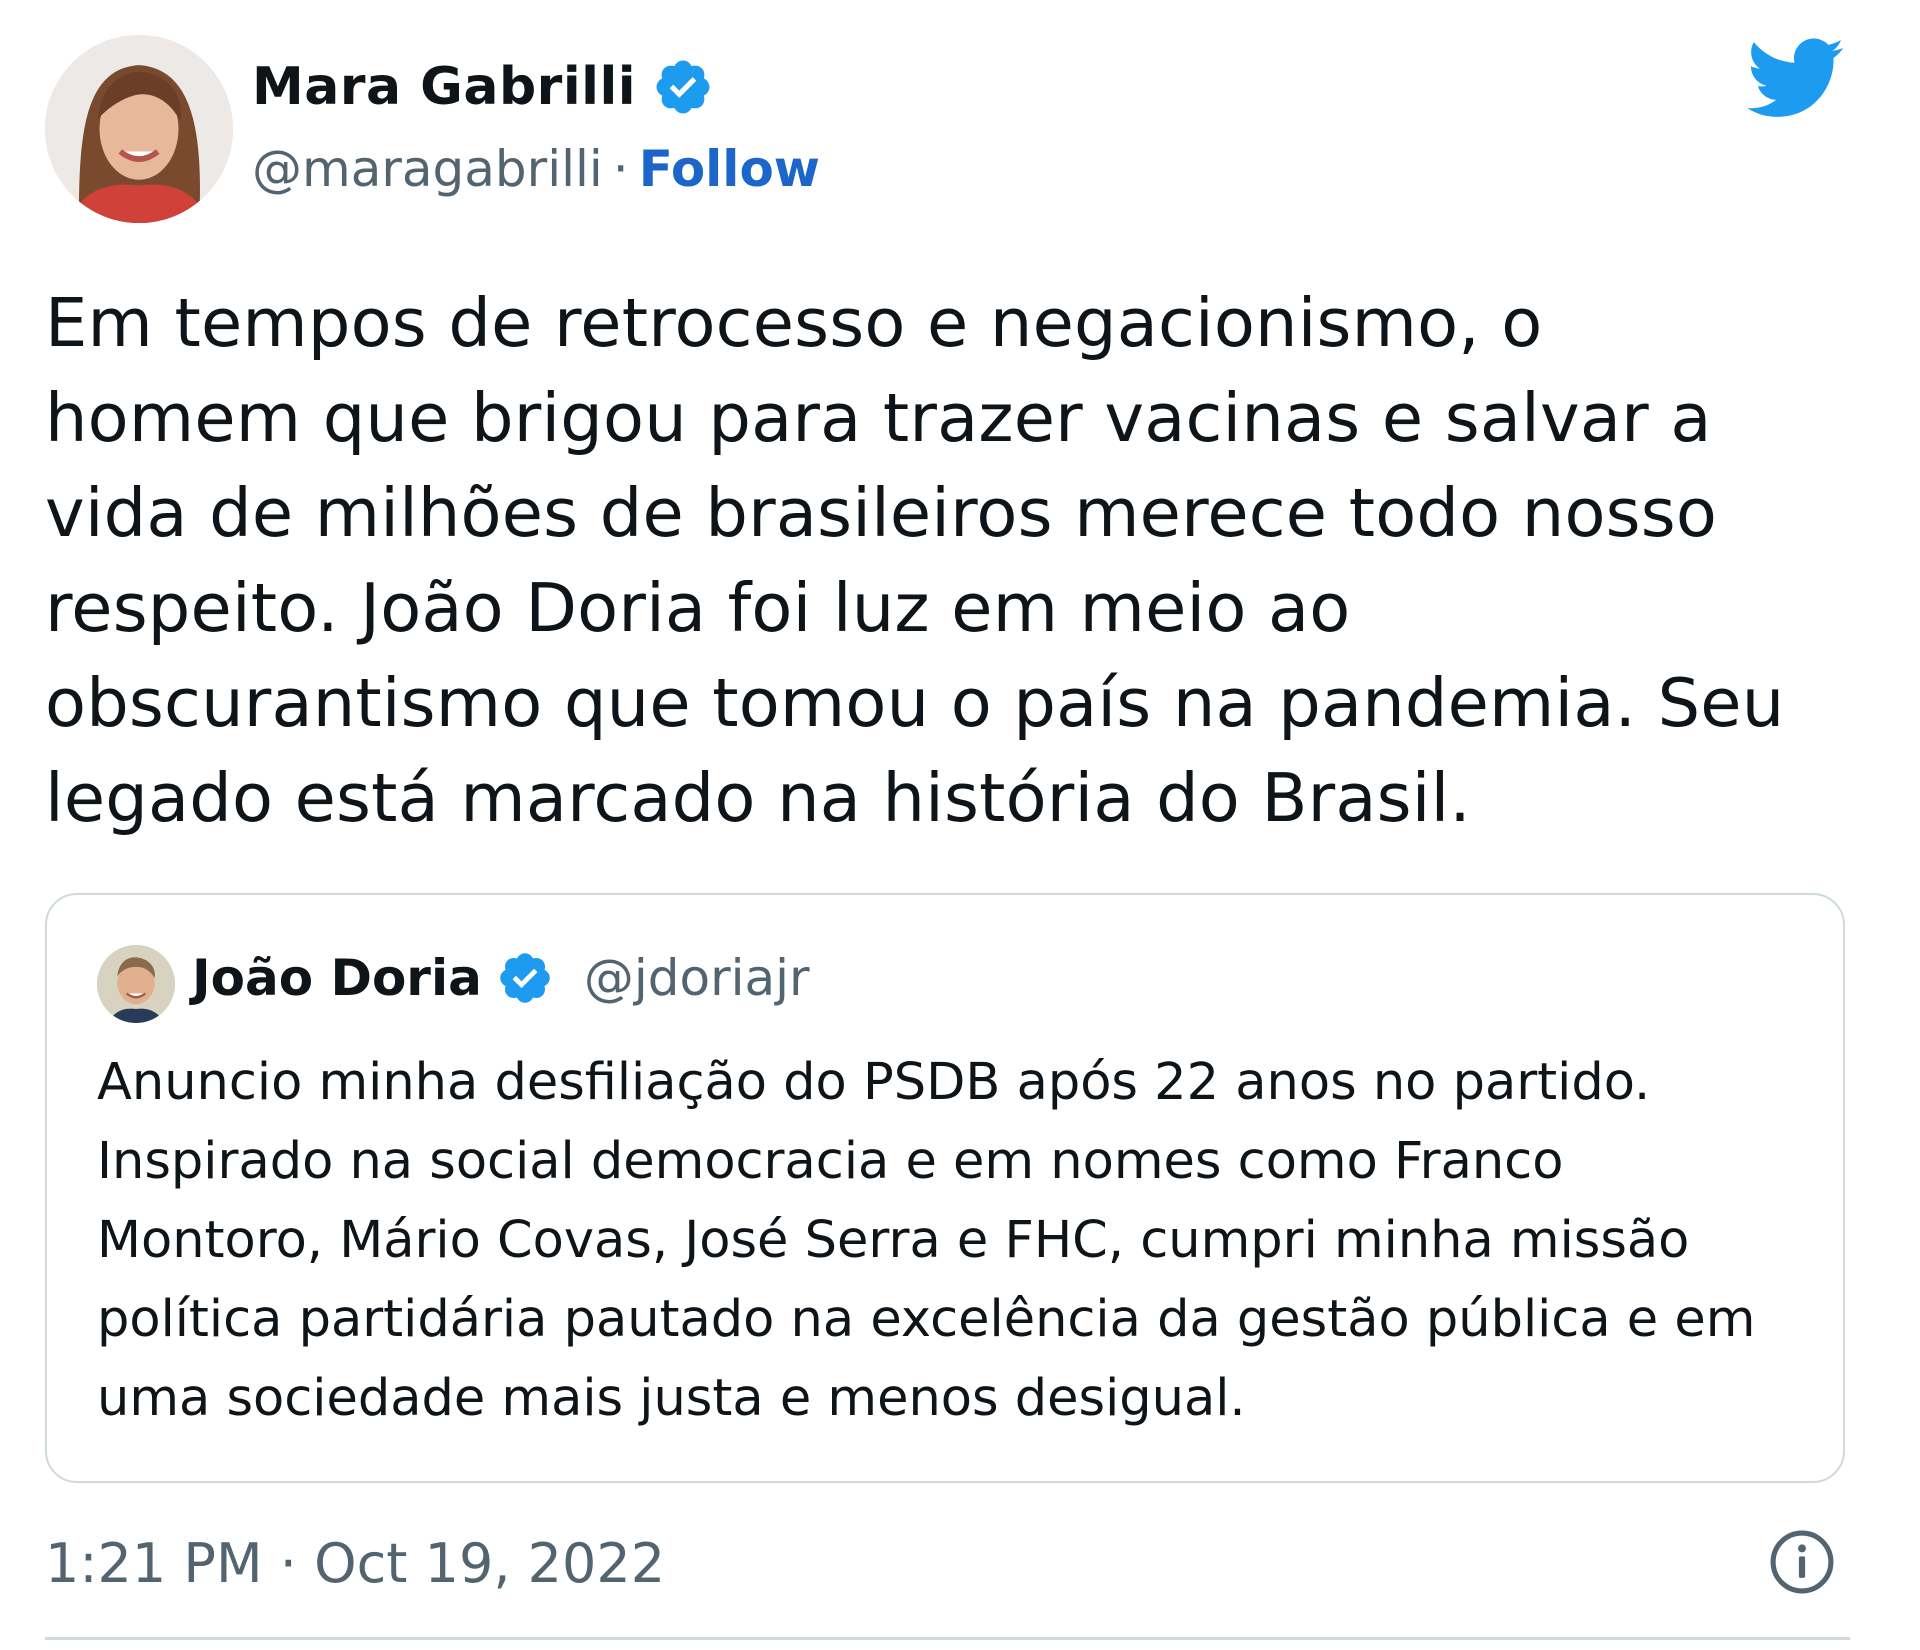 The image size is (1920, 1650). What do you see at coordinates (947, 1638) in the screenshot?
I see `bottom-divider` at bounding box center [947, 1638].